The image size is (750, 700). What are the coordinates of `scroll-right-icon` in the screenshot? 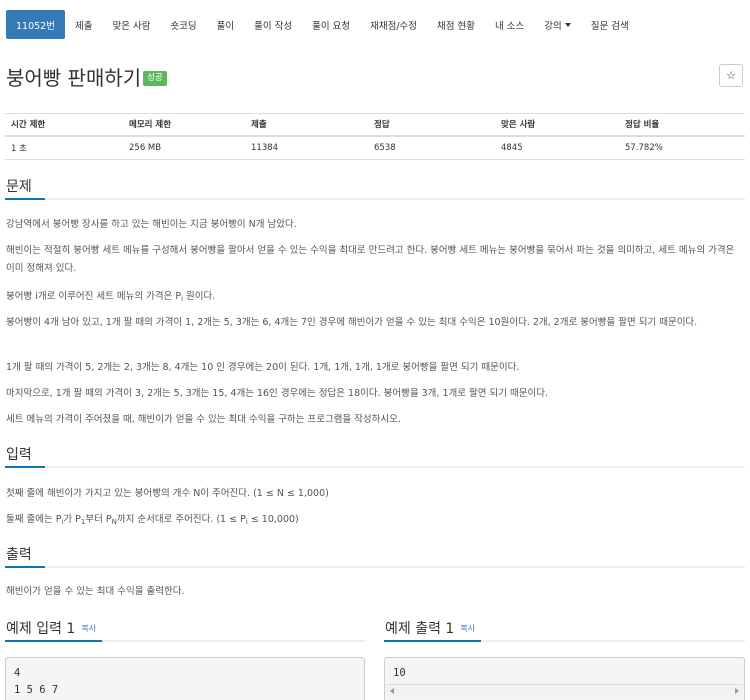 It's located at (737, 691).